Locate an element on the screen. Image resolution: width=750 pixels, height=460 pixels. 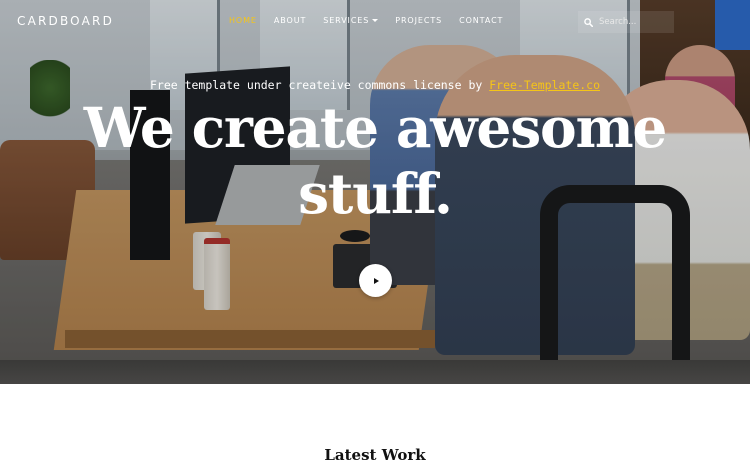
nav-item-about: ABOUT is located at coordinates (290, 20).